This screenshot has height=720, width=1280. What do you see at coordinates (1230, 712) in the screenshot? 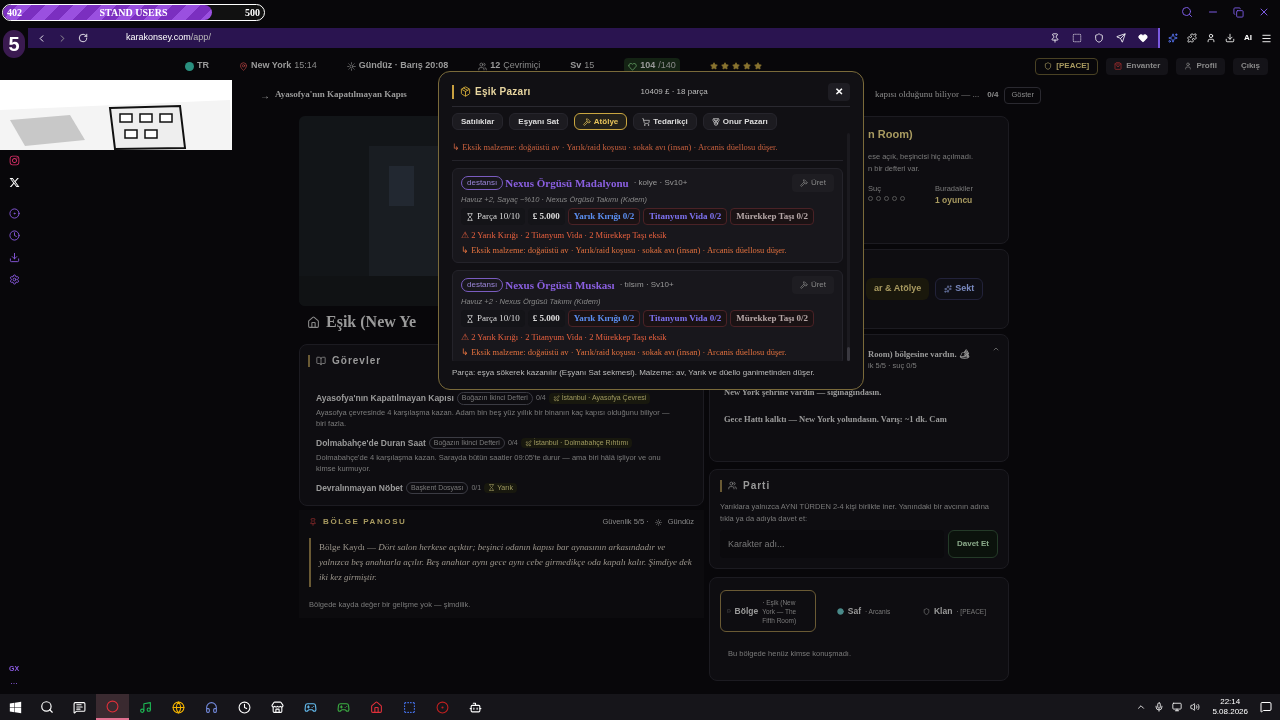
I see `clock-date: 5.08.2026` at bounding box center [1230, 712].